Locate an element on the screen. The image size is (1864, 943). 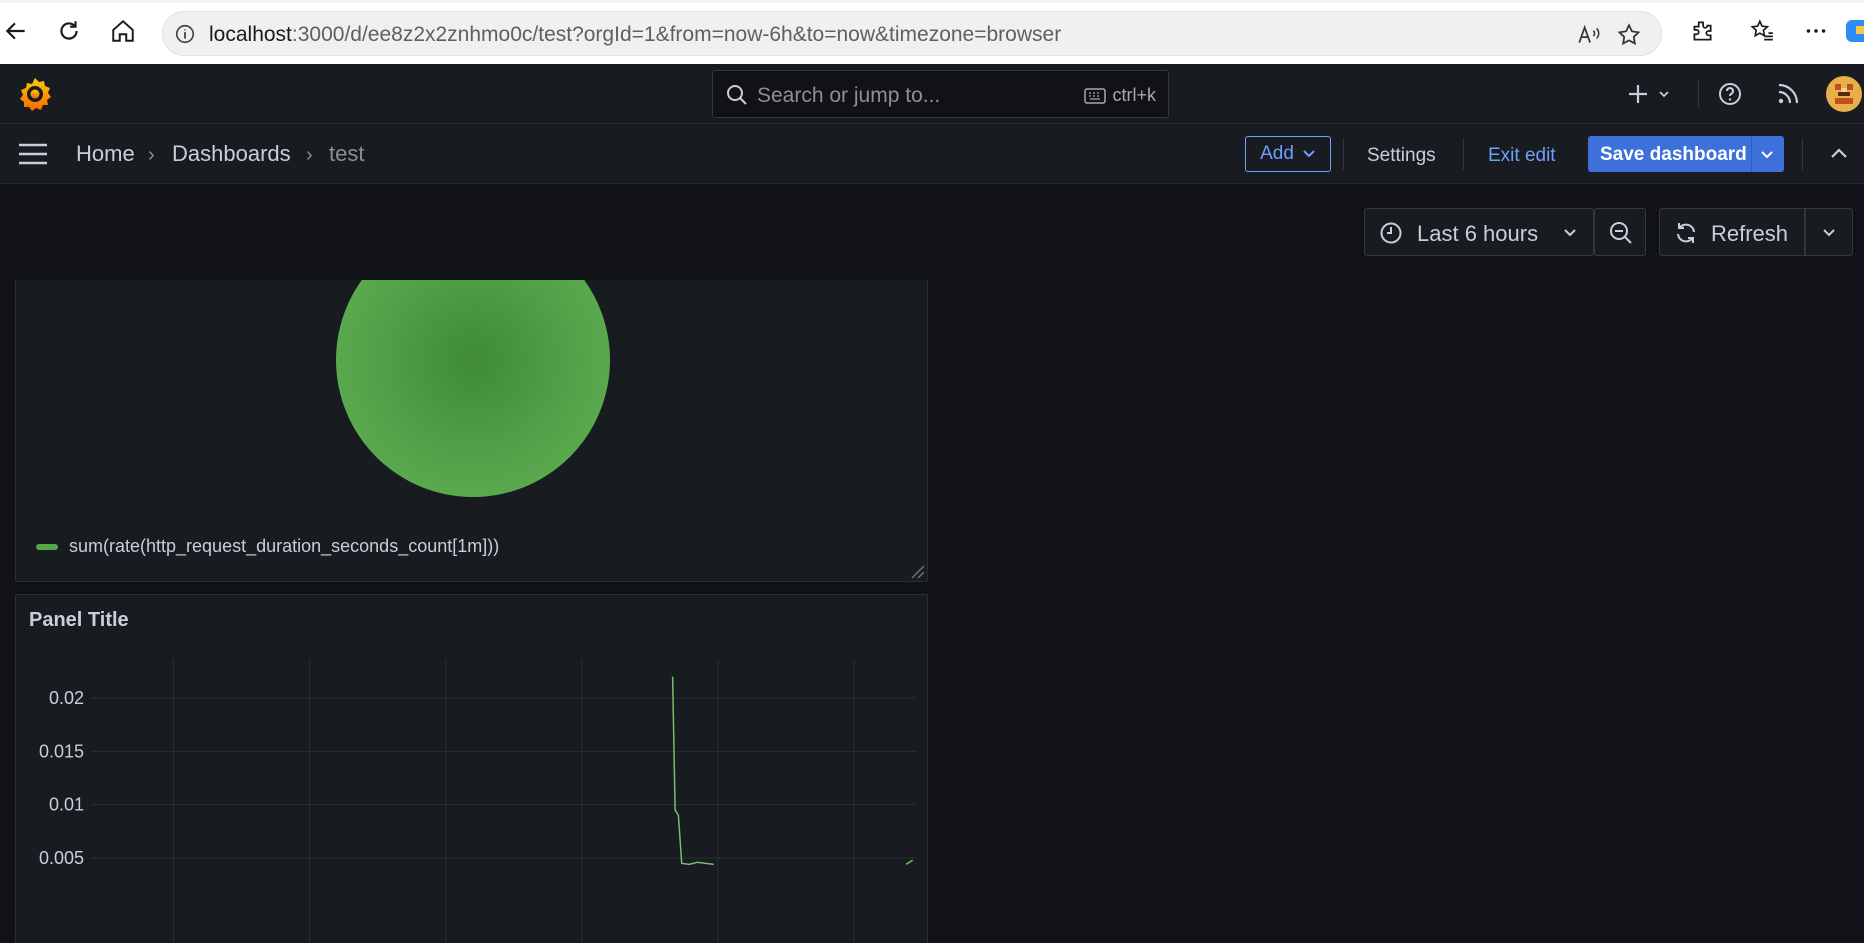
refresh-icon is located at coordinates (1686, 233).